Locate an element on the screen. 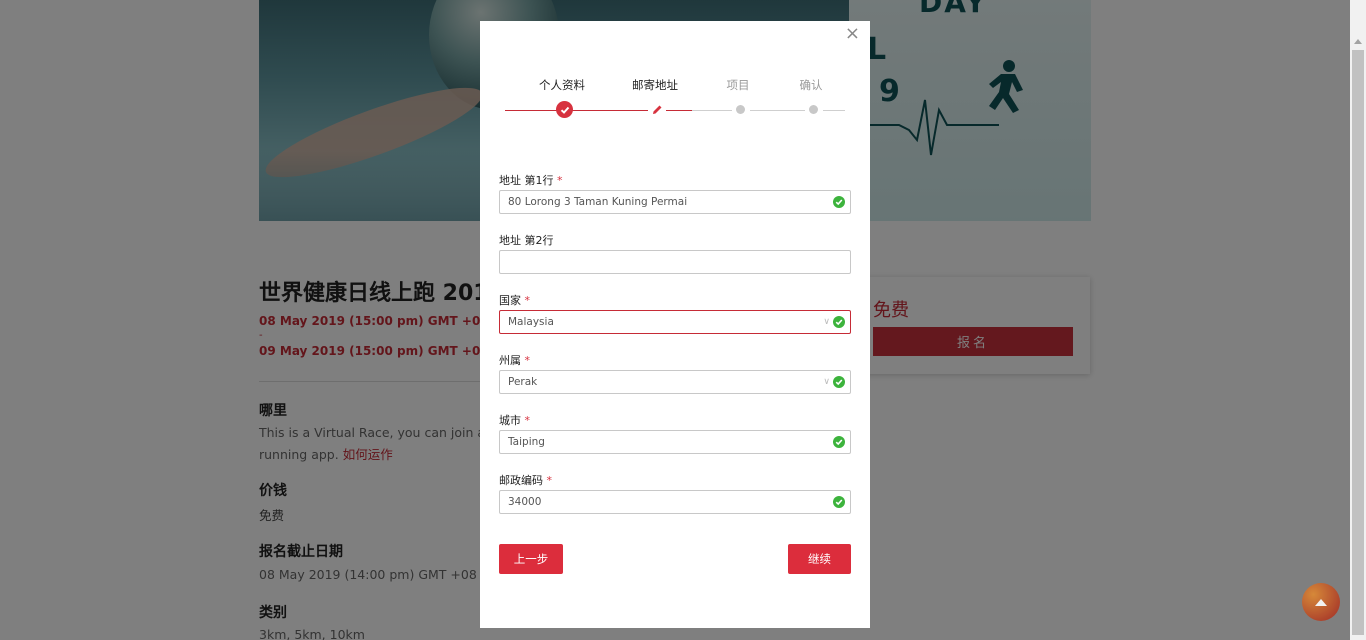 The width and height of the screenshot is (1366, 640). address1-label-text: 地址 第1行 is located at coordinates (526, 180).